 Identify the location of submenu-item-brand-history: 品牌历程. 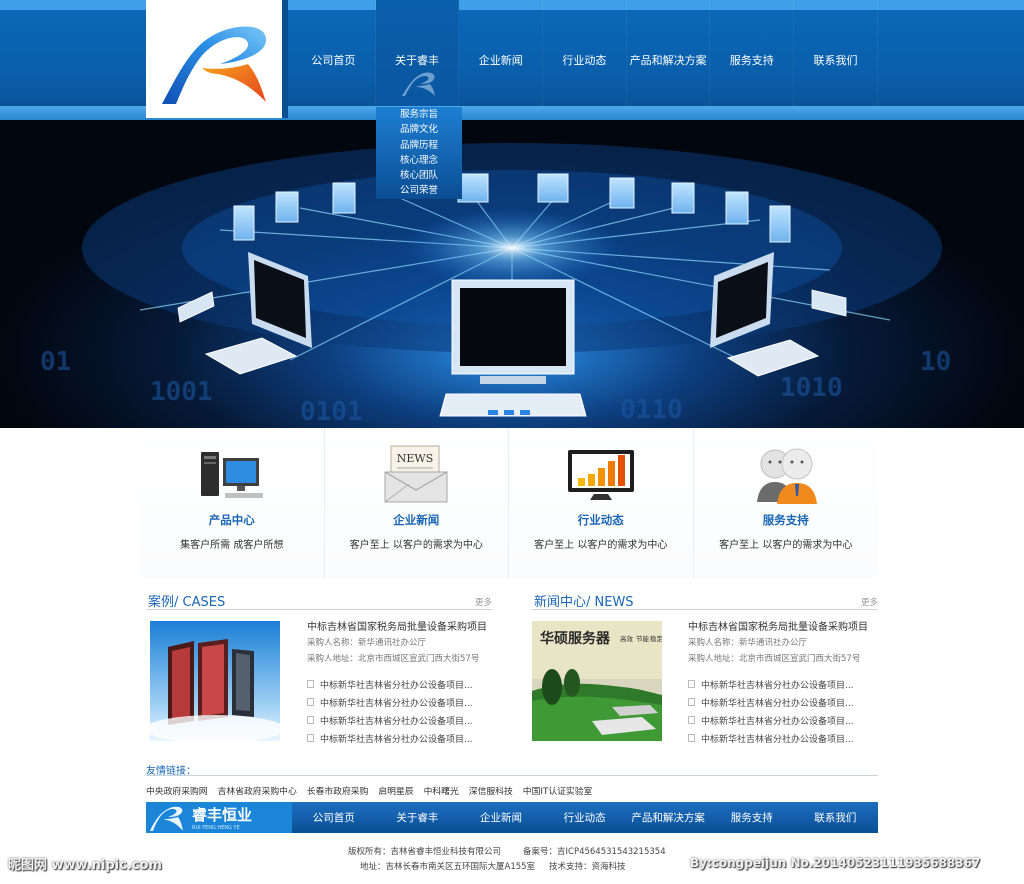
(419, 145).